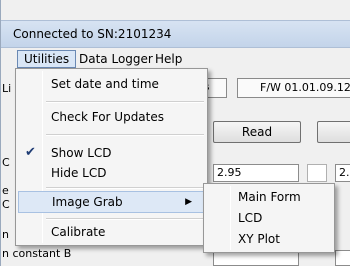 The width and height of the screenshot is (350, 266). What do you see at coordinates (7, 88) in the screenshot?
I see `left-label-fragment: Li` at bounding box center [7, 88].